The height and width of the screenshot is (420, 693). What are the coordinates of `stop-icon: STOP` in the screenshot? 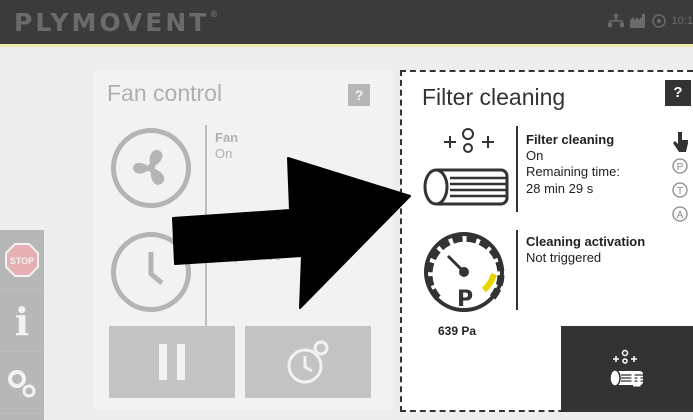 It's located at (22, 259).